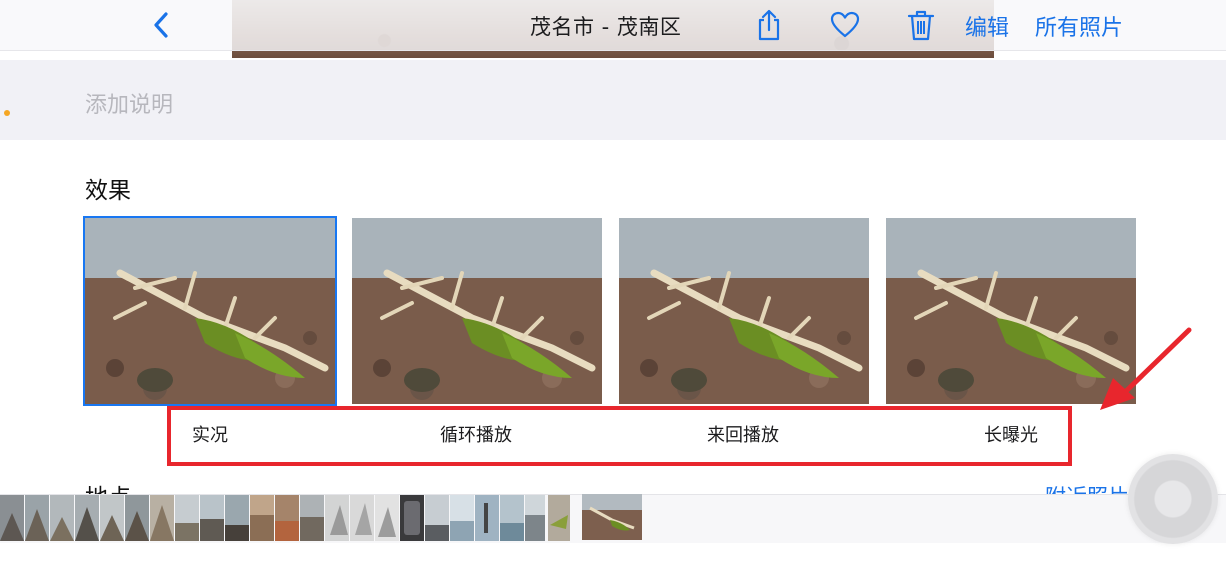 The image size is (1226, 575). I want to click on delete-button, so click(921, 25).